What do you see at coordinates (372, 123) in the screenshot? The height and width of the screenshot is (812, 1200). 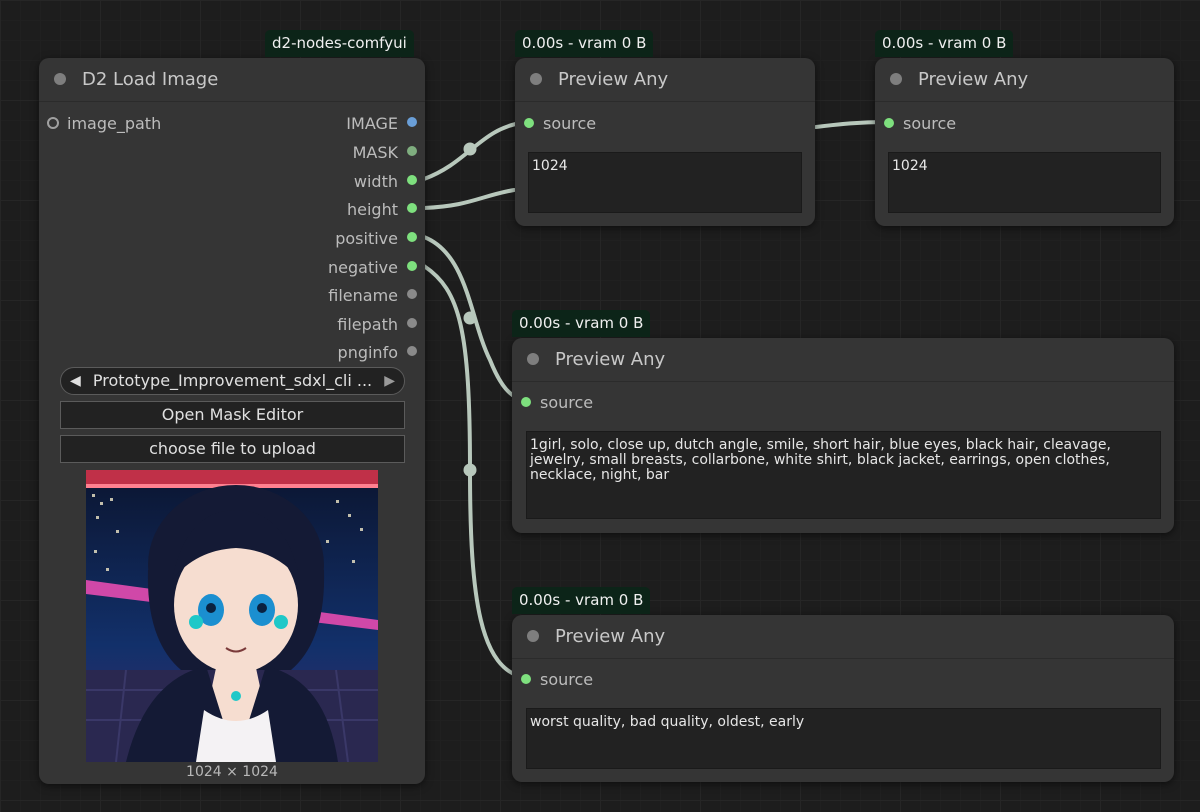 I see `output-label-image: IMAGE` at bounding box center [372, 123].